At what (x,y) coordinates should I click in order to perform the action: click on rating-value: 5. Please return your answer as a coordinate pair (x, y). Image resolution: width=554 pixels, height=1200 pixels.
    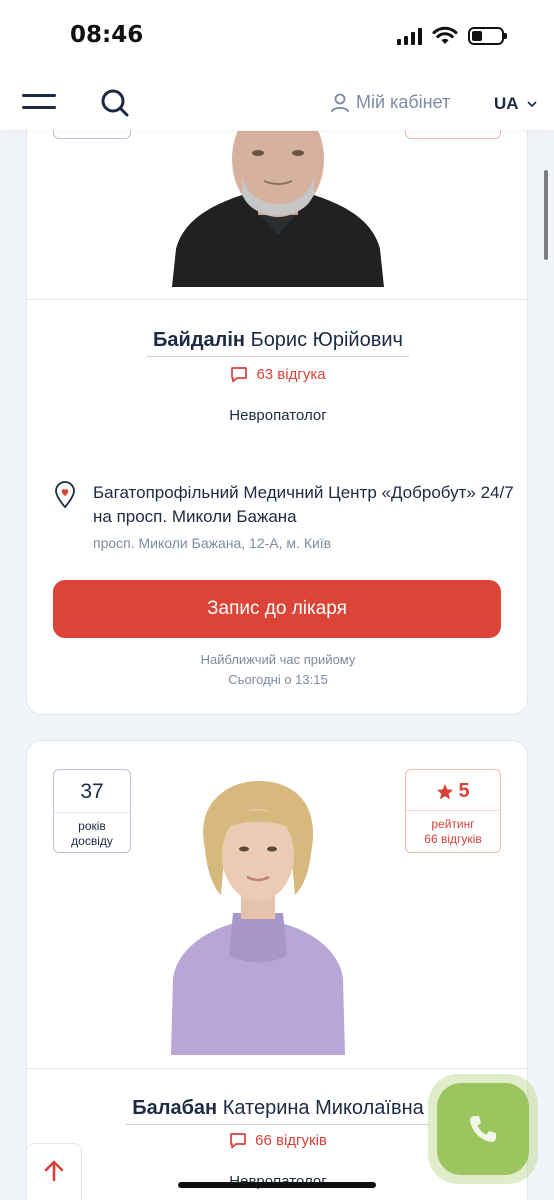
    Looking at the image, I should click on (464, 791).